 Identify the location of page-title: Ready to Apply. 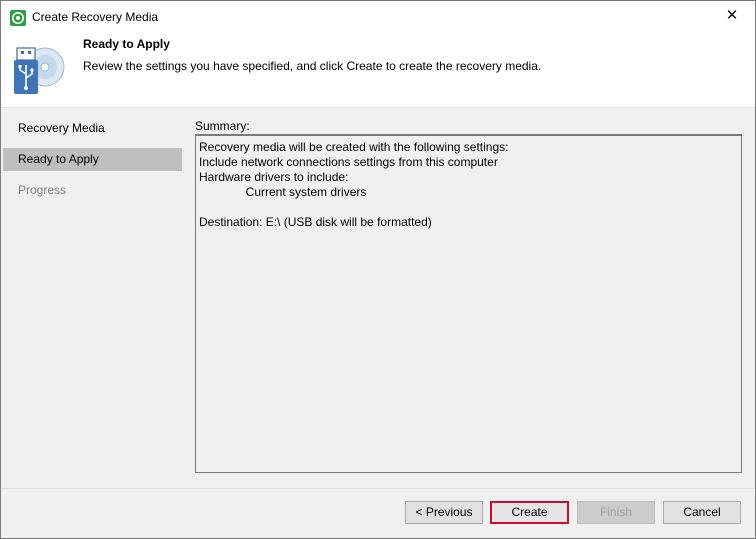
(126, 44).